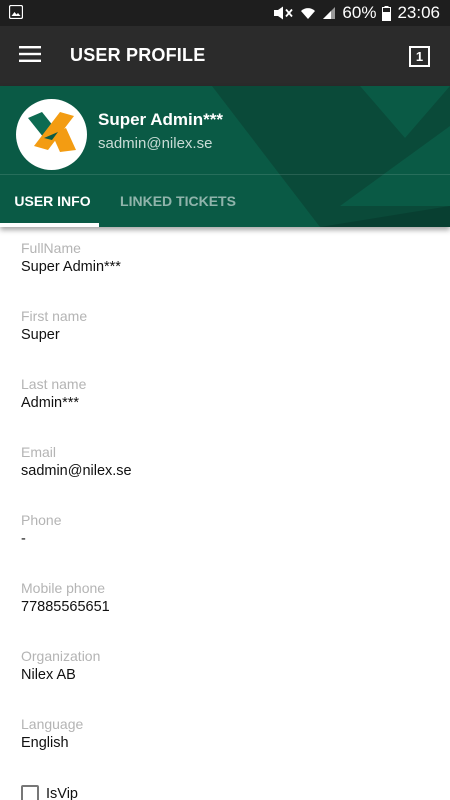 The height and width of the screenshot is (800, 450). What do you see at coordinates (359, 12) in the screenshot?
I see `battery-percent: 60%` at bounding box center [359, 12].